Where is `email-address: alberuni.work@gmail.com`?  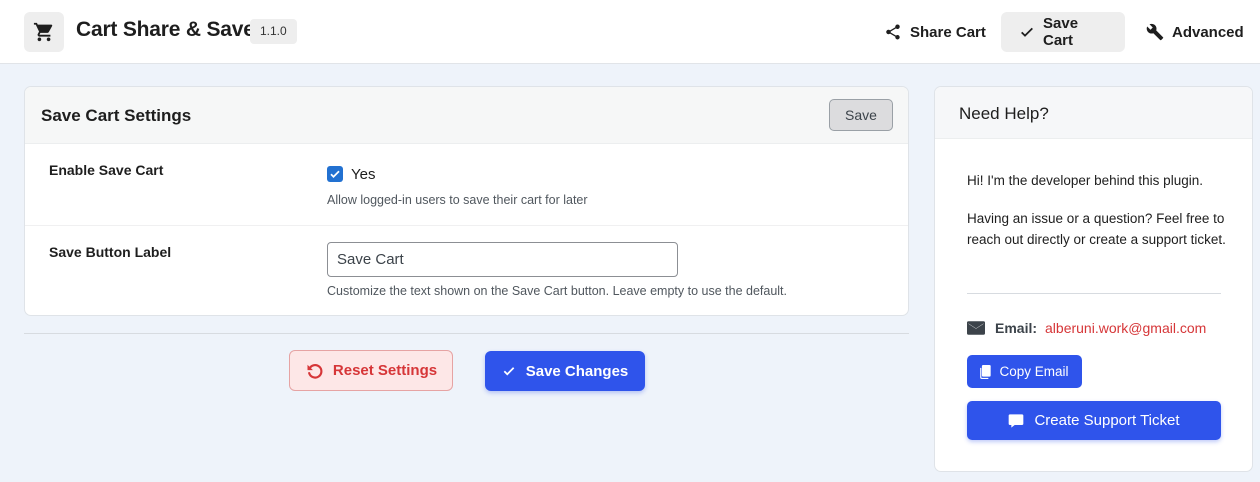 email-address: alberuni.work@gmail.com is located at coordinates (1125, 328).